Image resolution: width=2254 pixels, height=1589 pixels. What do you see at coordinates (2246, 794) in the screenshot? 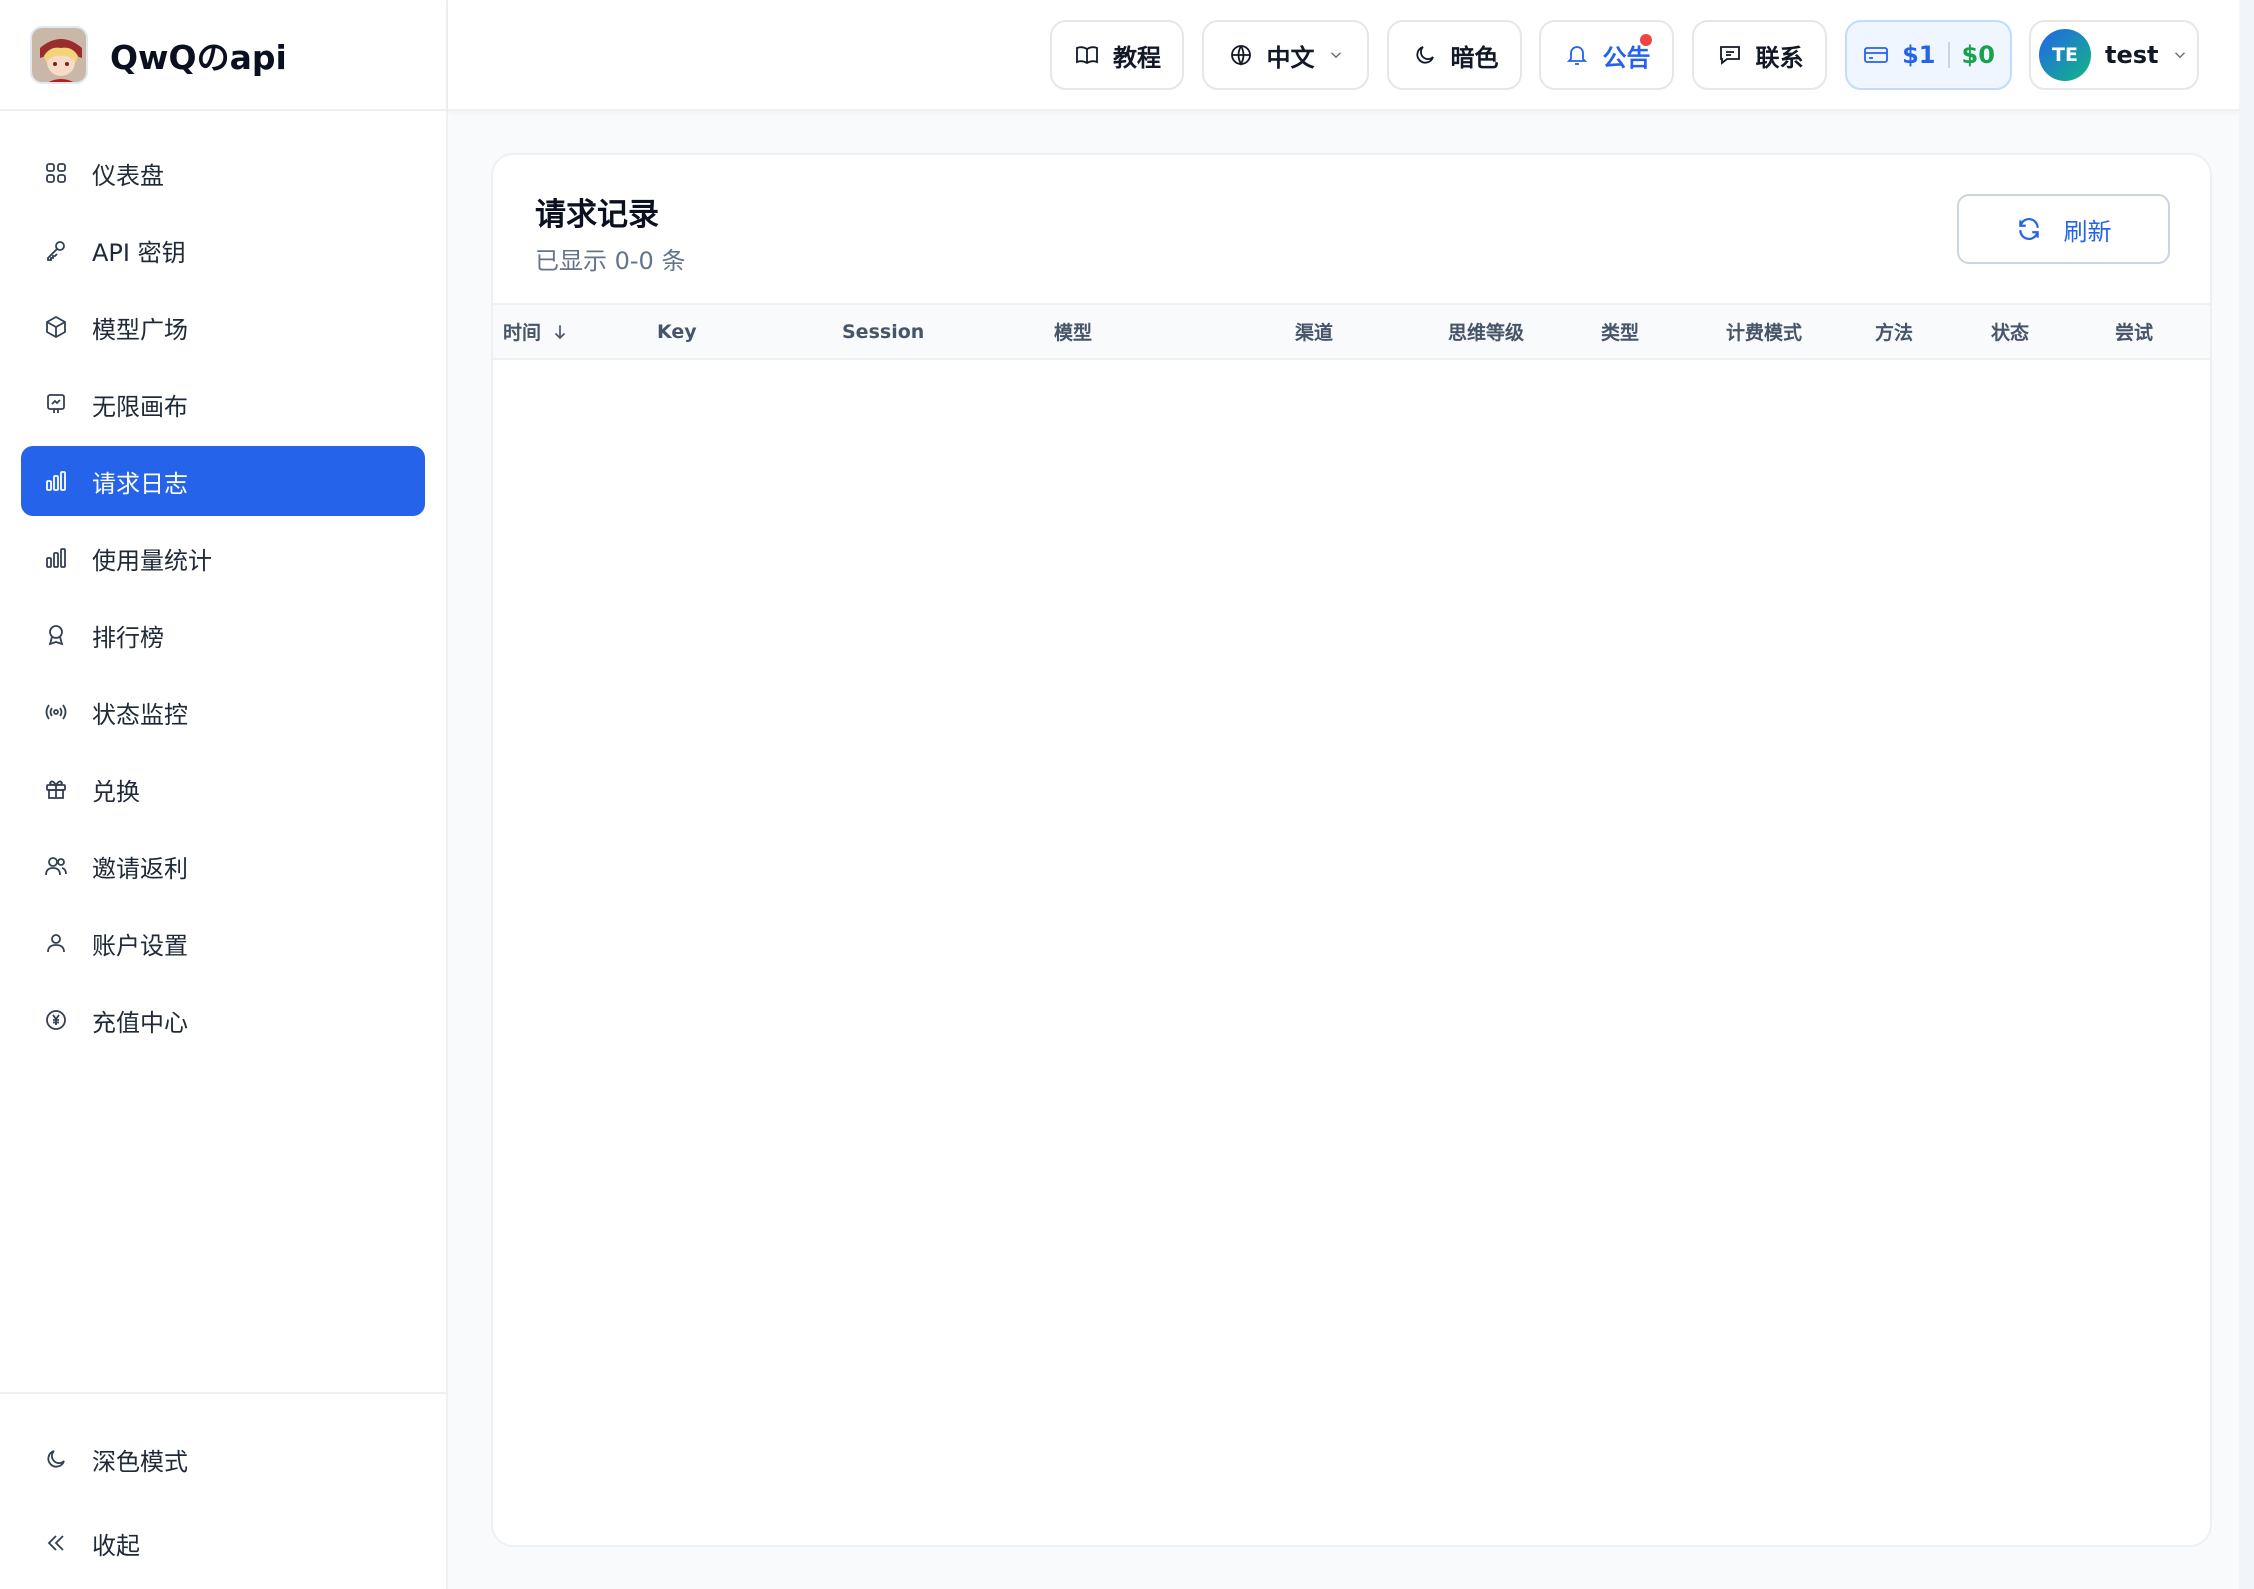
I see `page-scrollbar` at bounding box center [2246, 794].